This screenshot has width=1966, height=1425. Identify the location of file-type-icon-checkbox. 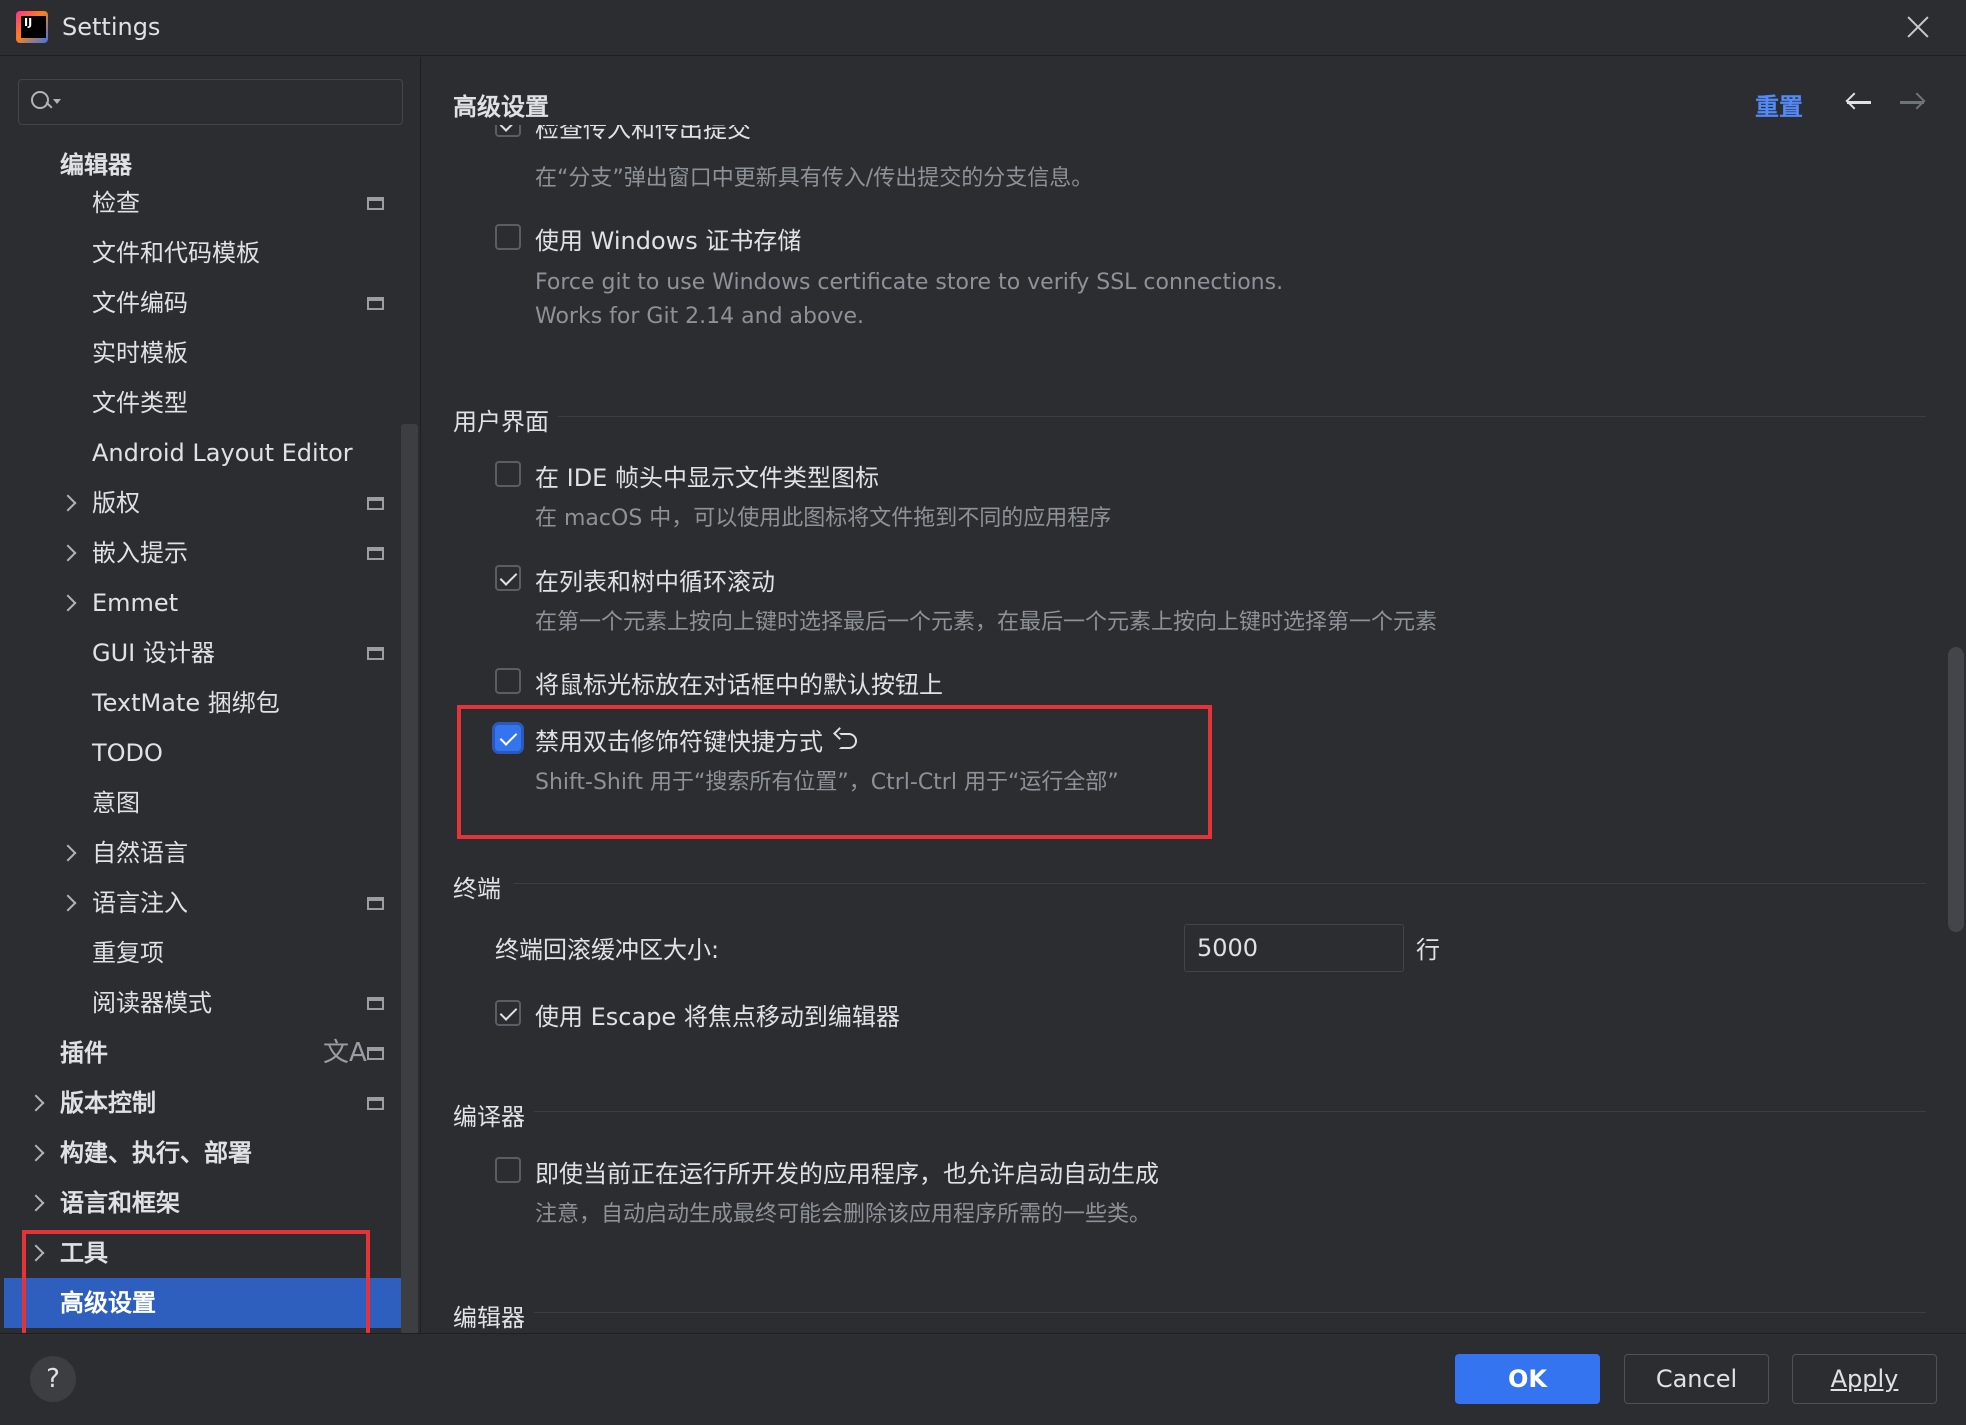
(508, 474).